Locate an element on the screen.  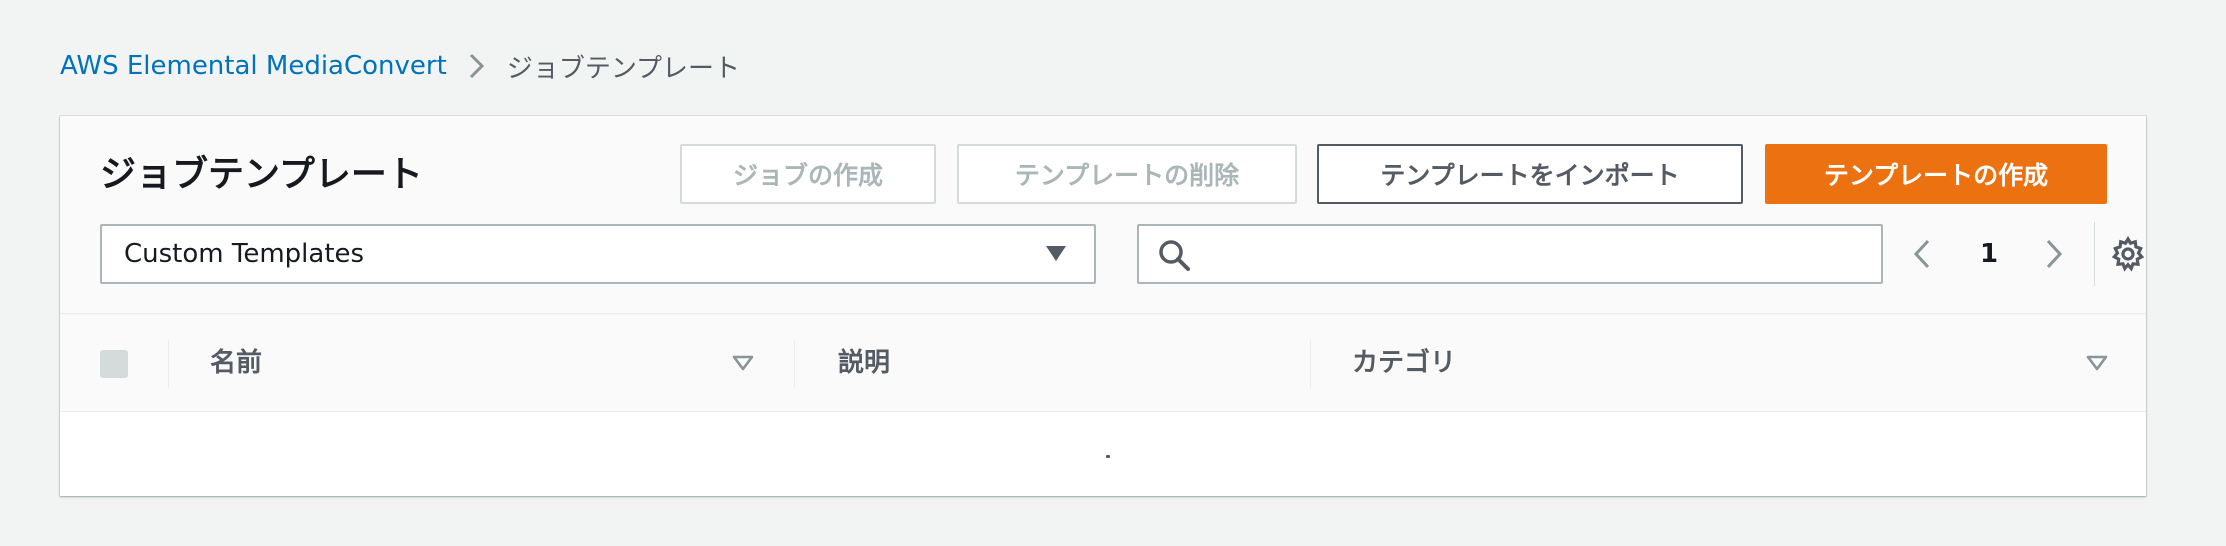
pagination-previous-button is located at coordinates (1922, 254).